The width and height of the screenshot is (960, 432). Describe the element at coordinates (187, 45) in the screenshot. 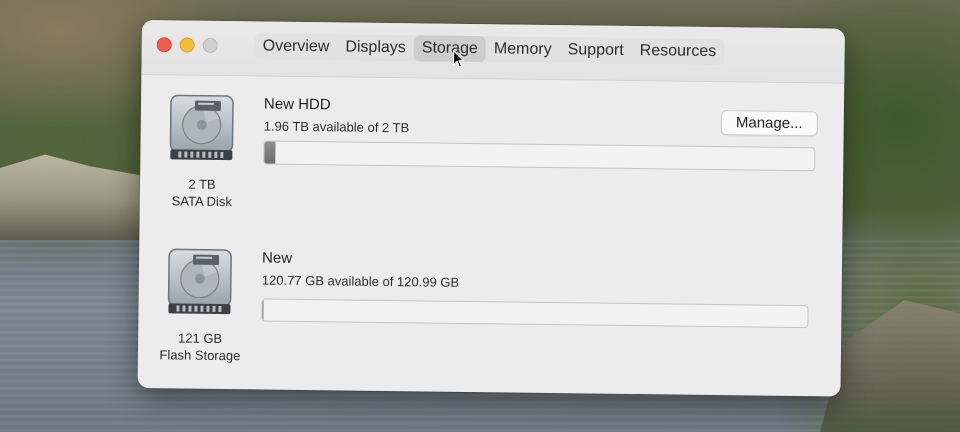

I see `minimize-button` at that location.